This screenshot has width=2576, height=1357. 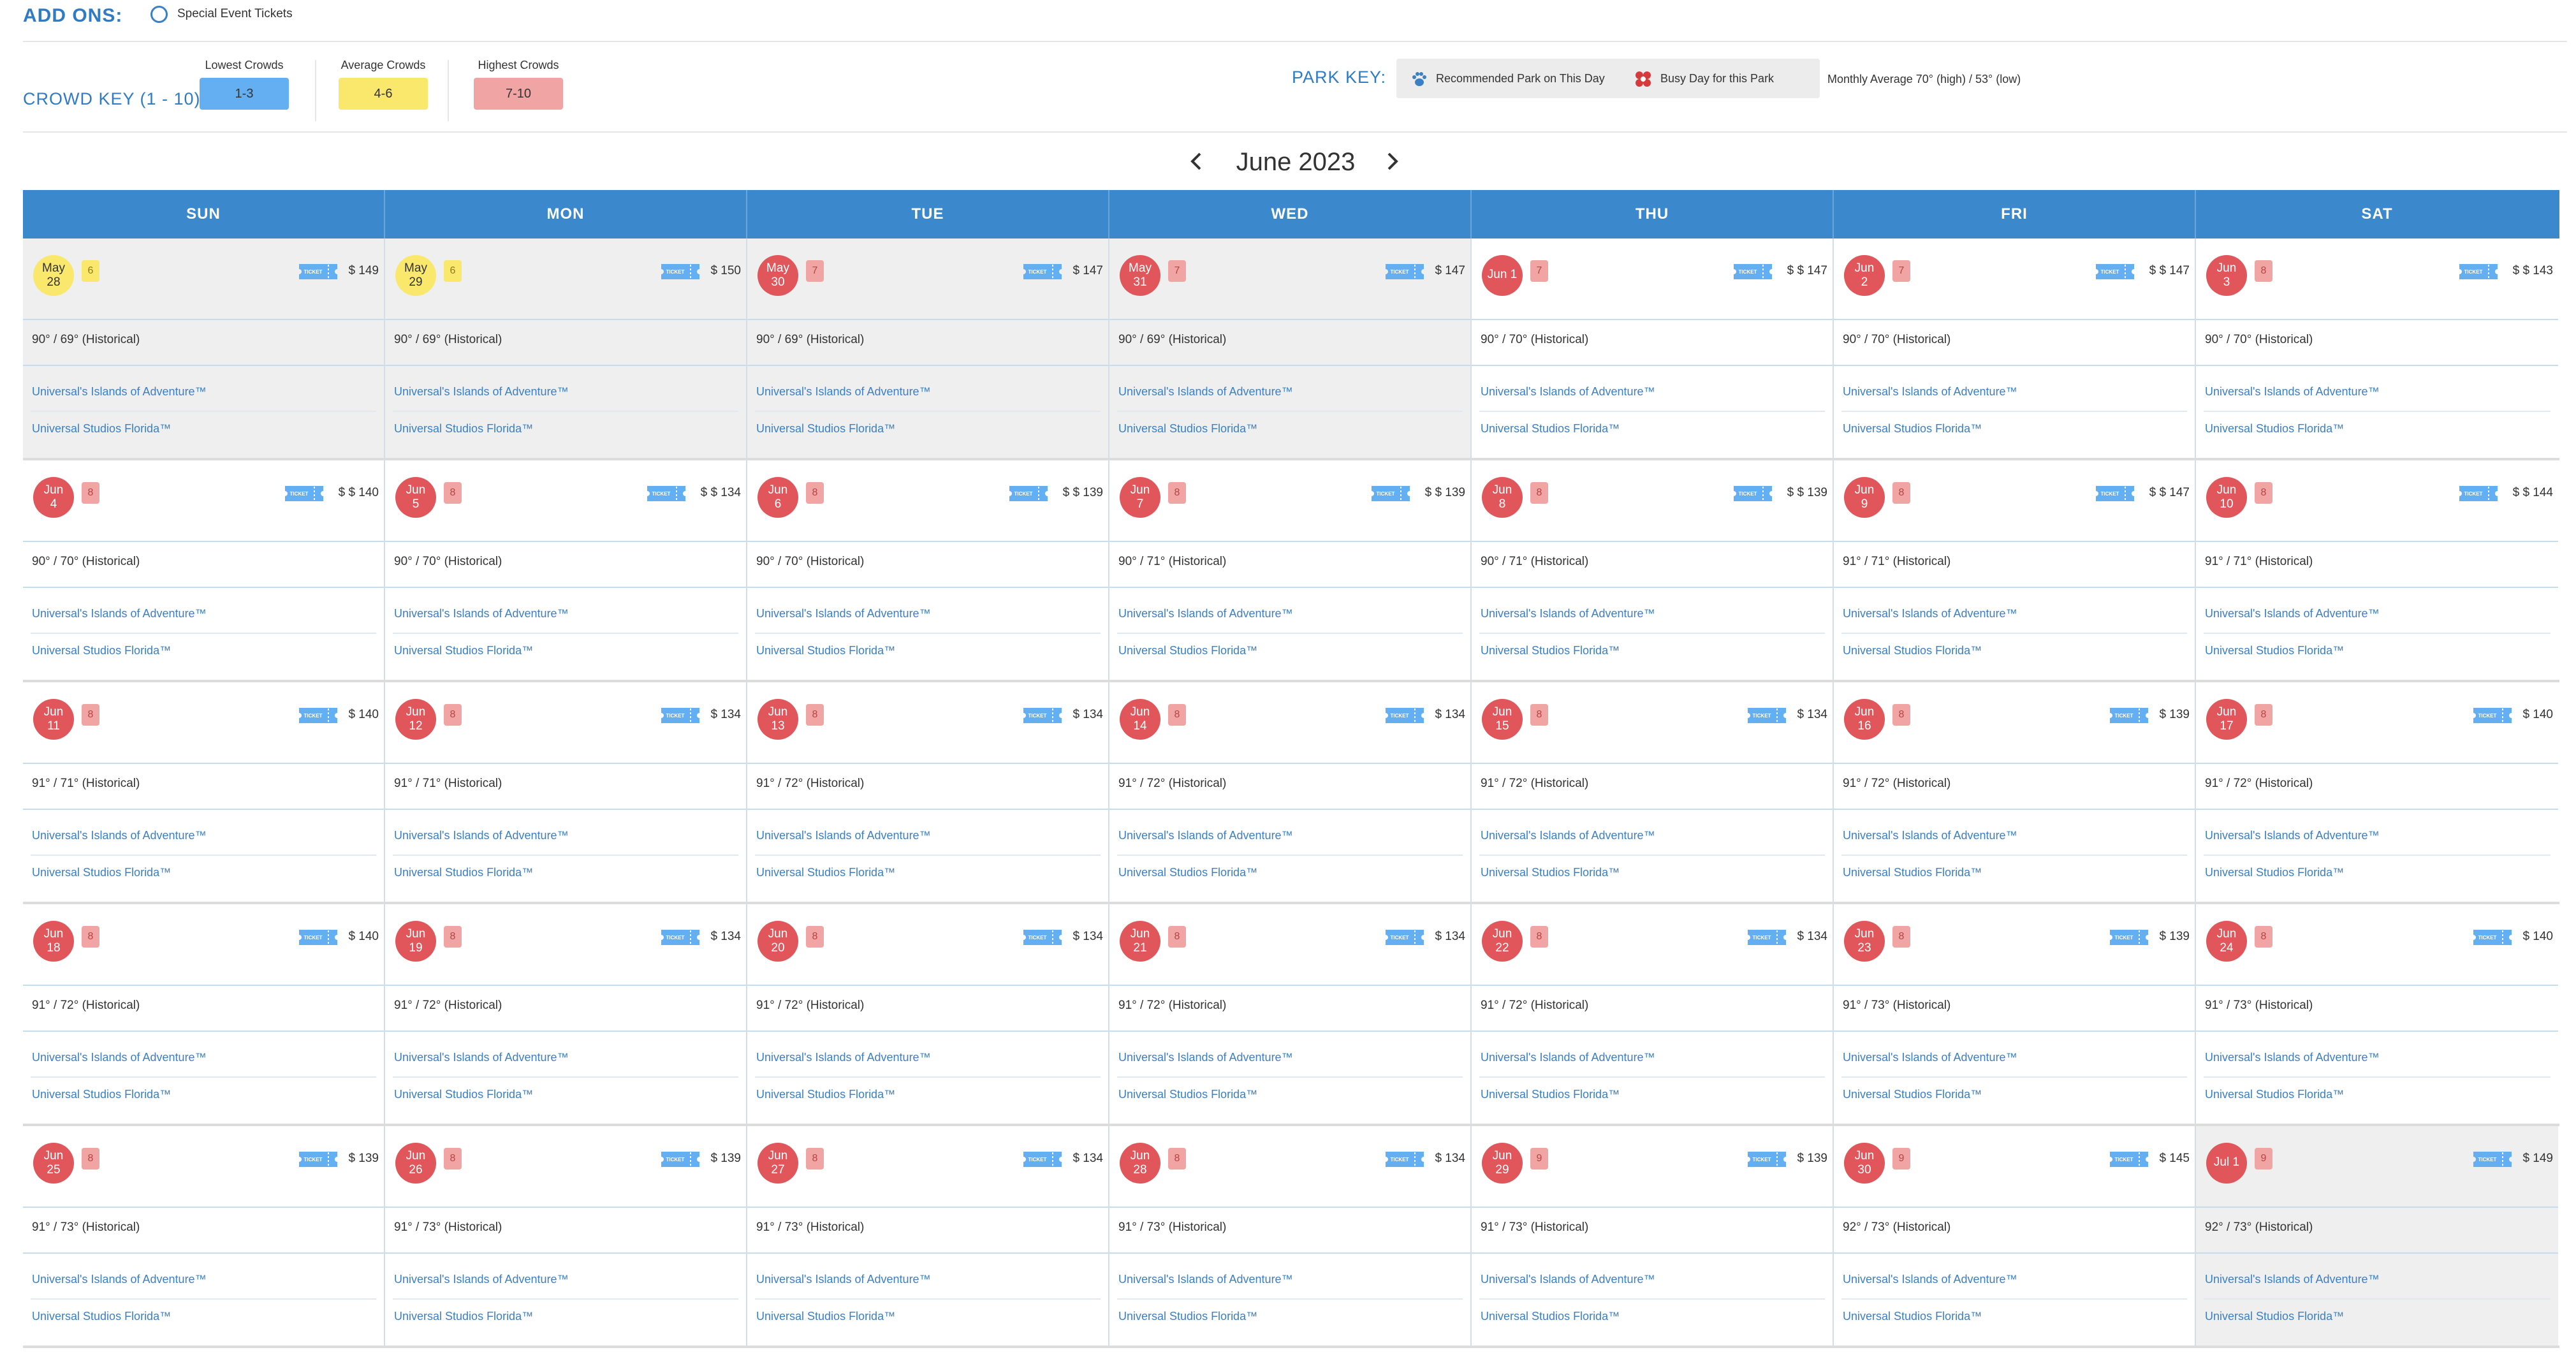 What do you see at coordinates (359, 493) in the screenshot?
I see `ticket-price: $ $ 140` at bounding box center [359, 493].